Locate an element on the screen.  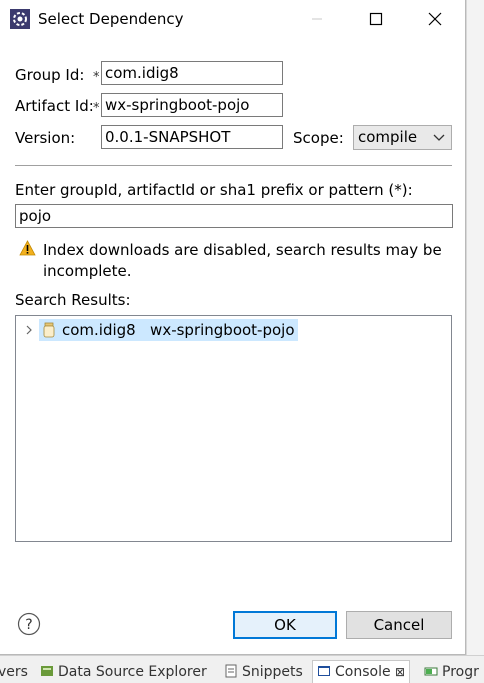
title-bar: Select Dependency is located at coordinates (233, 19).